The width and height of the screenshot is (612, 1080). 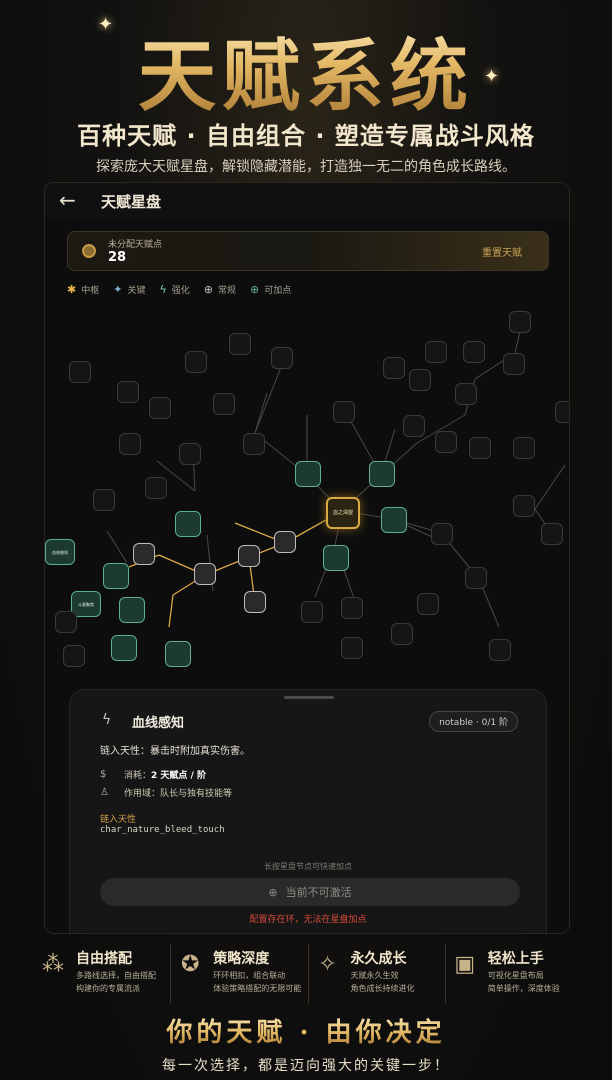 I want to click on talent-node-hub: 血之渴望, so click(x=343, y=513).